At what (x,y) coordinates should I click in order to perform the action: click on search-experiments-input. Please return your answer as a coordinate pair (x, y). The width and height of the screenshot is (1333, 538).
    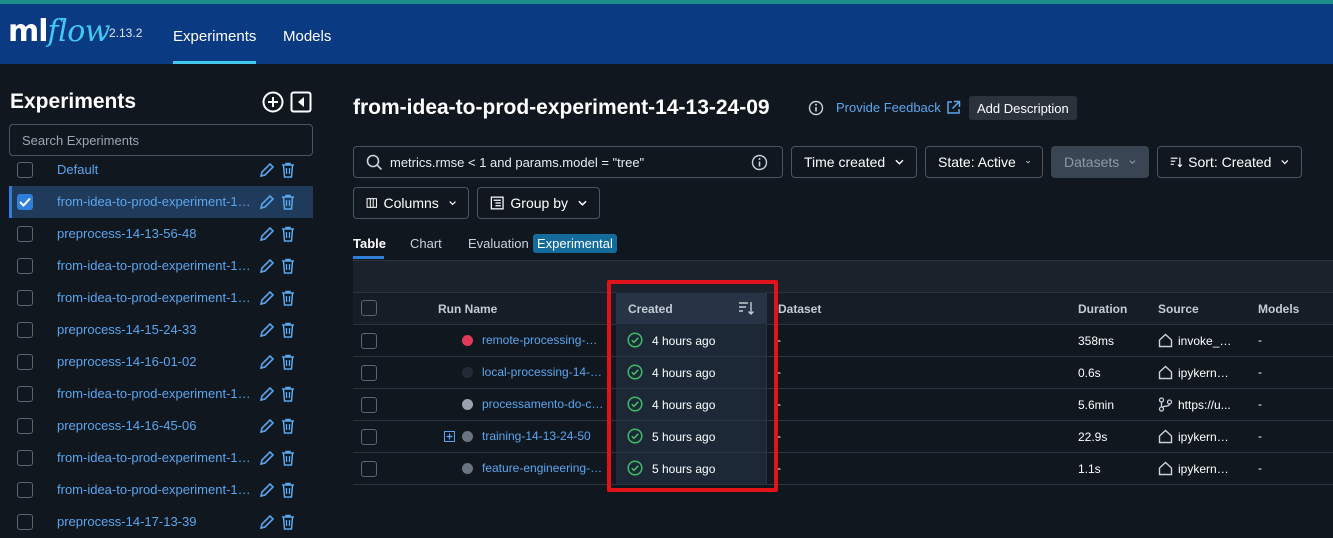
    Looking at the image, I should click on (161, 140).